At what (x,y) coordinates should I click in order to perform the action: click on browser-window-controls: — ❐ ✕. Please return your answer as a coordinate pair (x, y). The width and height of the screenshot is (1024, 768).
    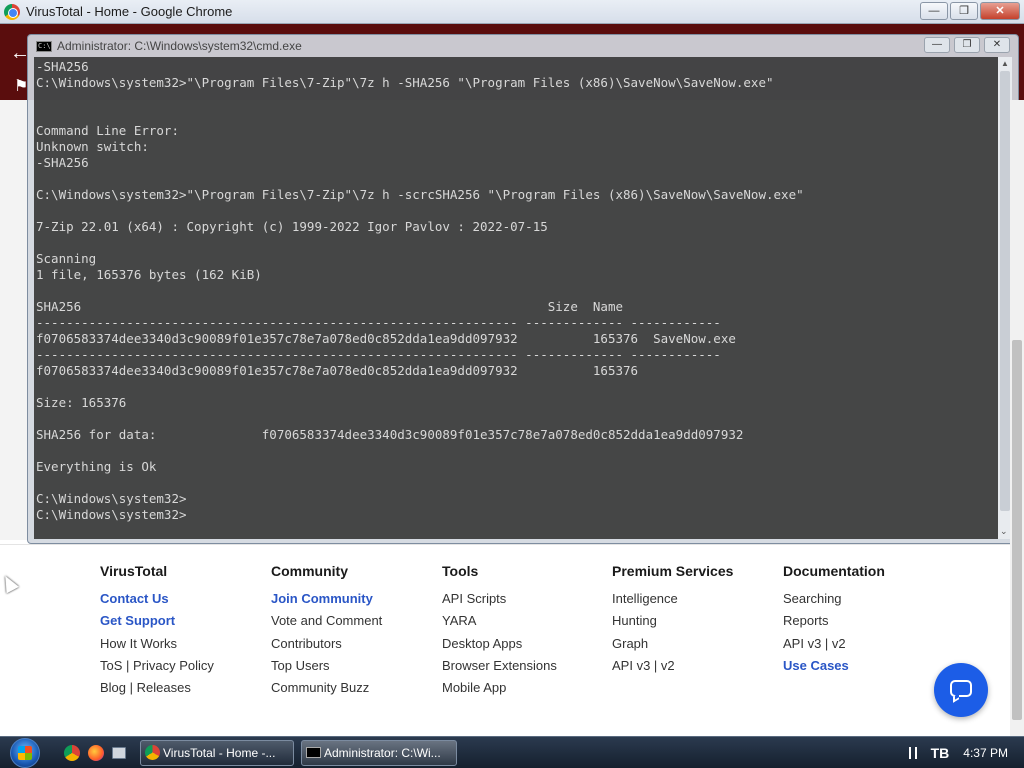
    Looking at the image, I should click on (970, 11).